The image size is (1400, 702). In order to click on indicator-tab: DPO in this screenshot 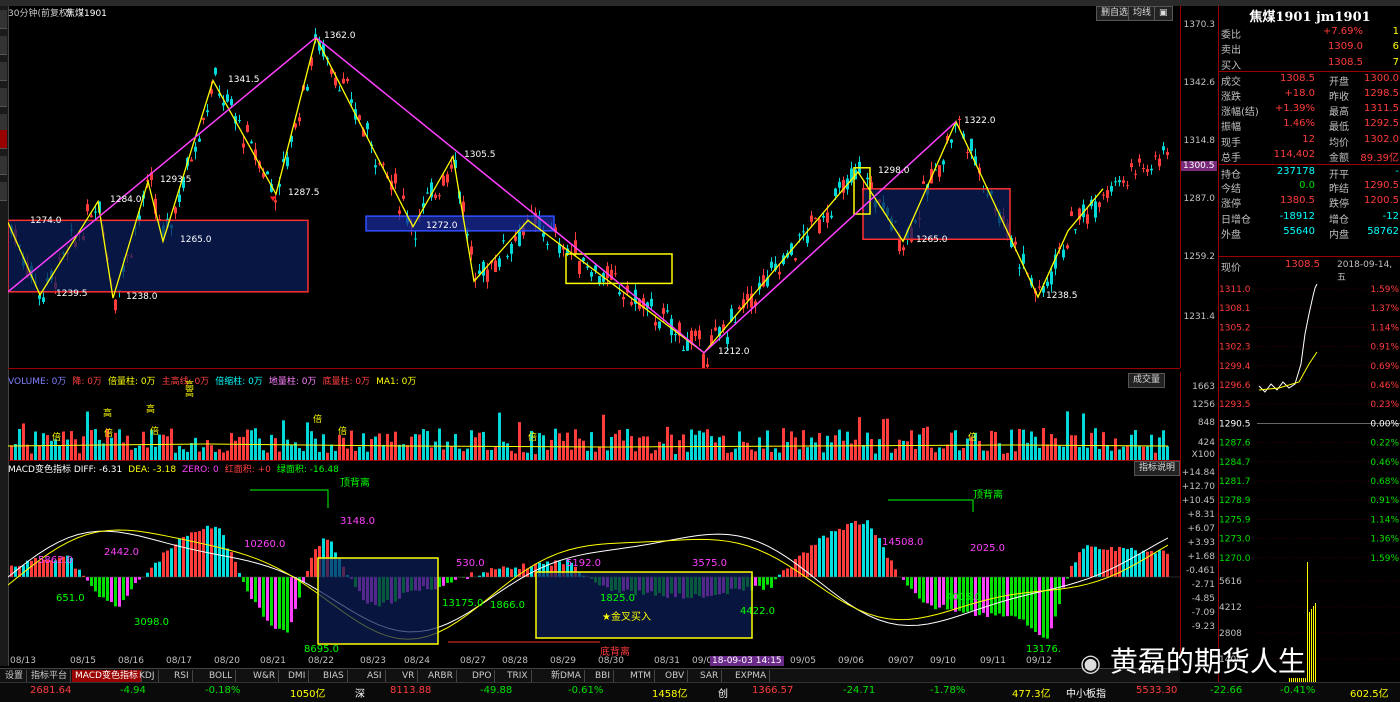, I will do `click(482, 676)`.